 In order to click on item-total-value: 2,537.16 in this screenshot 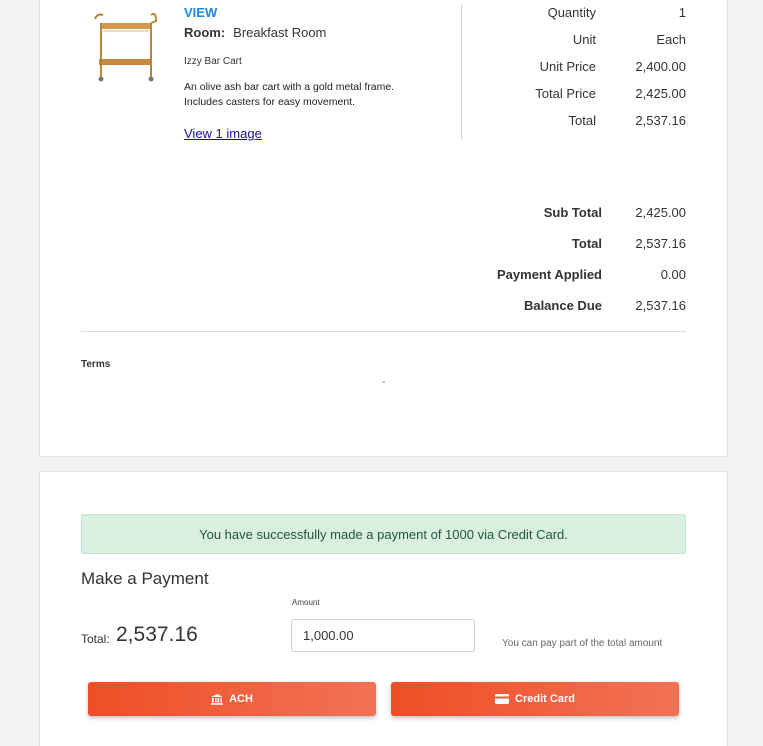, I will do `click(660, 120)`.